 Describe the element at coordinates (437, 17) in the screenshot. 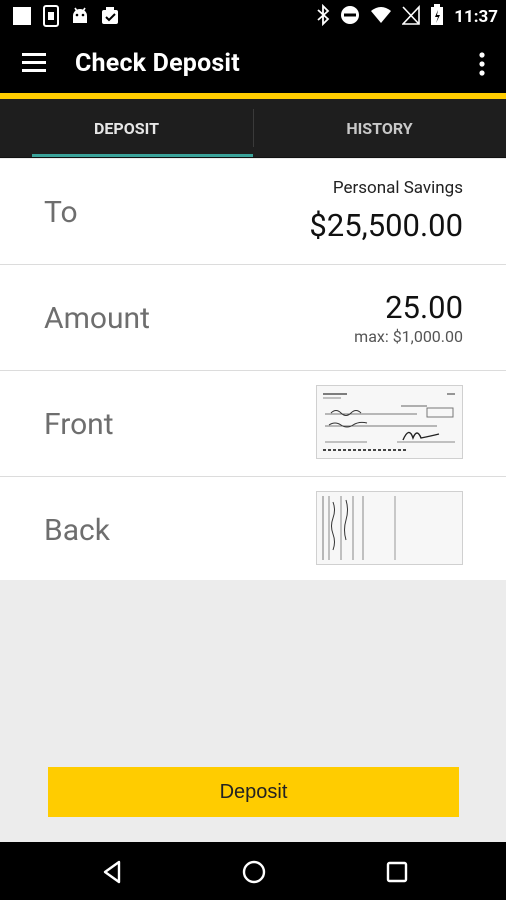

I see `battery-icon` at that location.